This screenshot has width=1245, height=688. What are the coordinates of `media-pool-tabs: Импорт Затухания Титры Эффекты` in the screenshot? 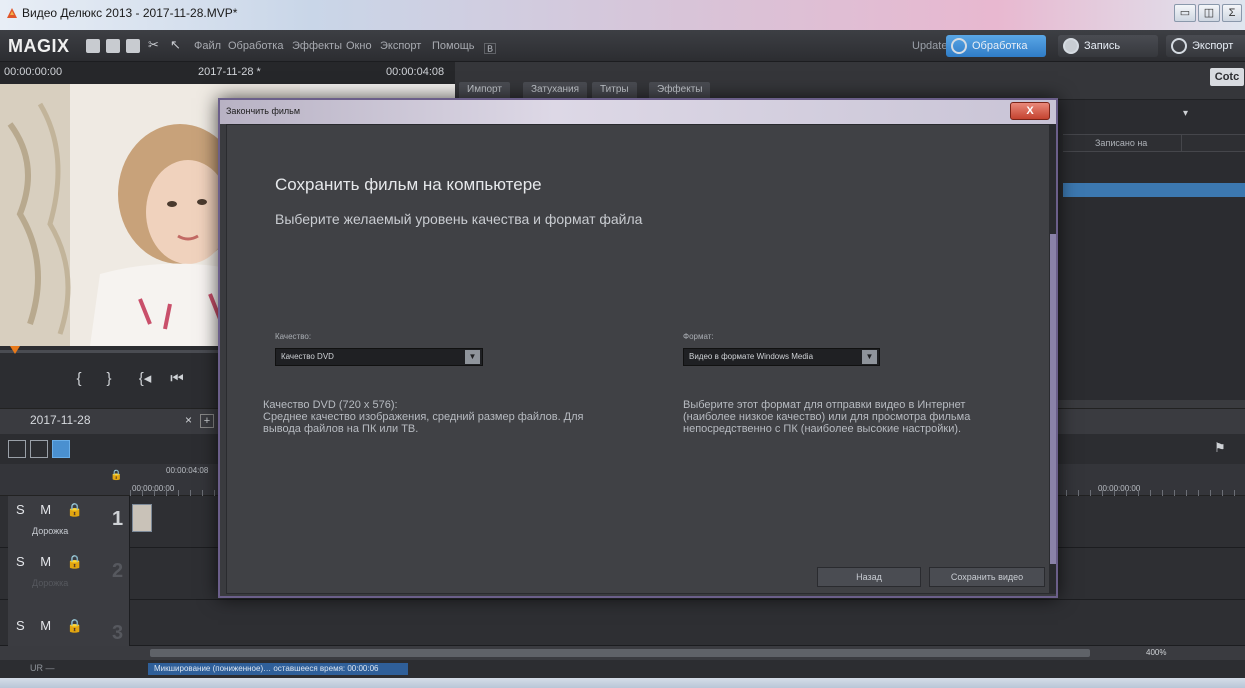 It's located at (850, 81).